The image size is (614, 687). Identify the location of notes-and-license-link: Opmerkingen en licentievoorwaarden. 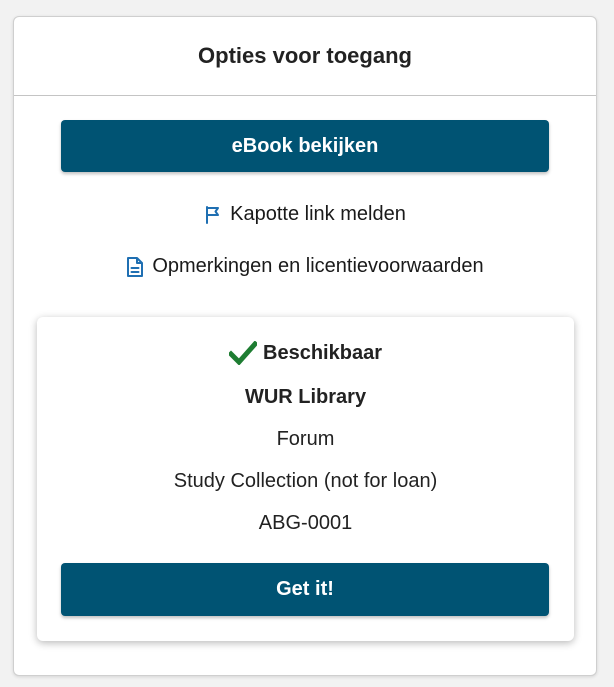
(305, 266).